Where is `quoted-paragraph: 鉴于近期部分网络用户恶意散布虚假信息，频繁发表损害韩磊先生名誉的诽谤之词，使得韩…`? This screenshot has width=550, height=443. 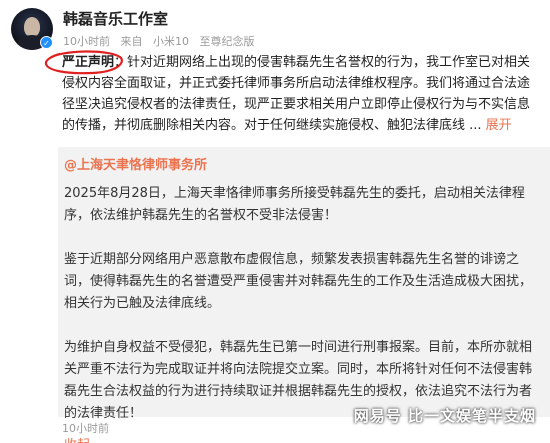 quoted-paragraph: 鉴于近期部分网络用户恶意散布虚假信息，频繁发表损害韩磊先生名誉的诽谤之词，使得韩… is located at coordinates (298, 281).